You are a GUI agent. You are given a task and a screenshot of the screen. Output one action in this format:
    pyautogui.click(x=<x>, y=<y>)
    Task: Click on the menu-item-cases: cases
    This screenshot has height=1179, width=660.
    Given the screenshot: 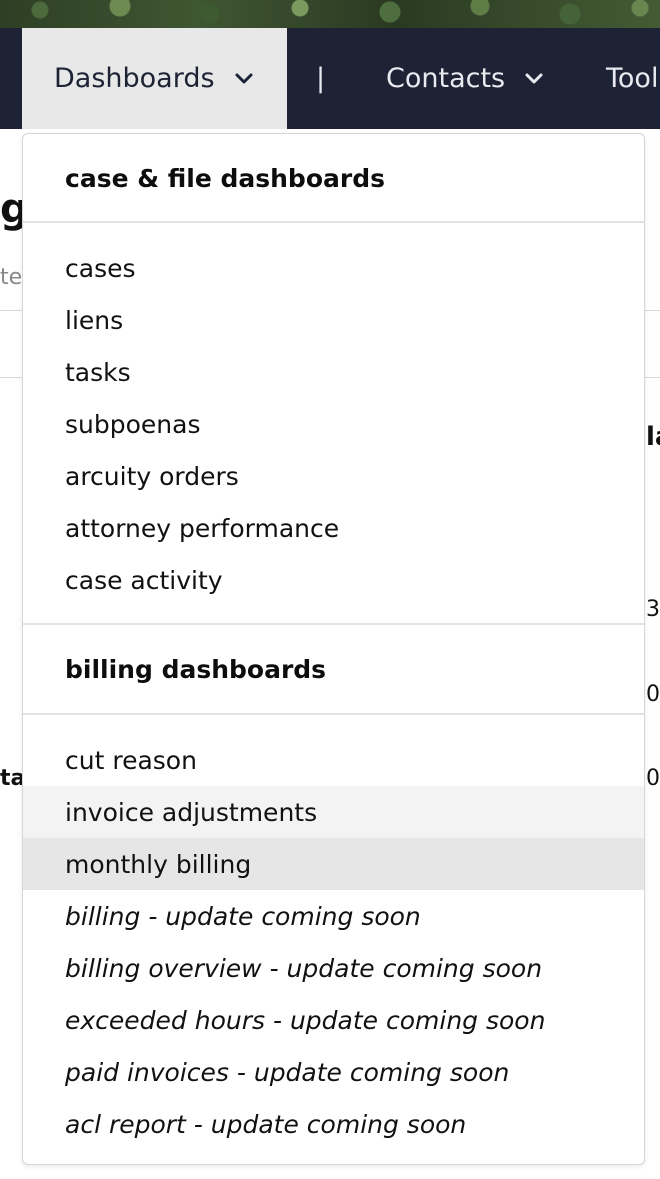 What is the action you would take?
    pyautogui.click(x=333, y=268)
    